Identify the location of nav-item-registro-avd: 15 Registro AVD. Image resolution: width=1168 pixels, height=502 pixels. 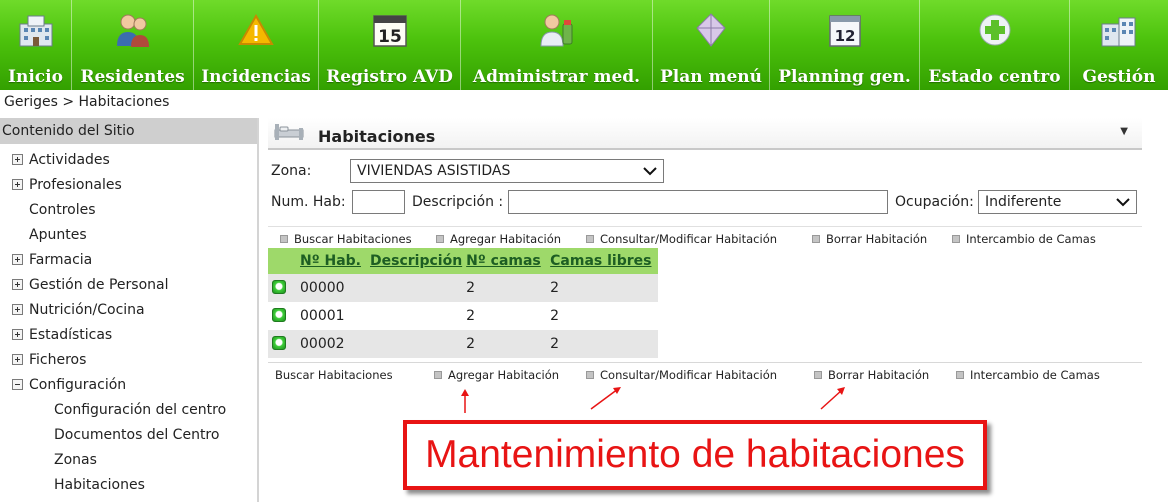
(390, 45).